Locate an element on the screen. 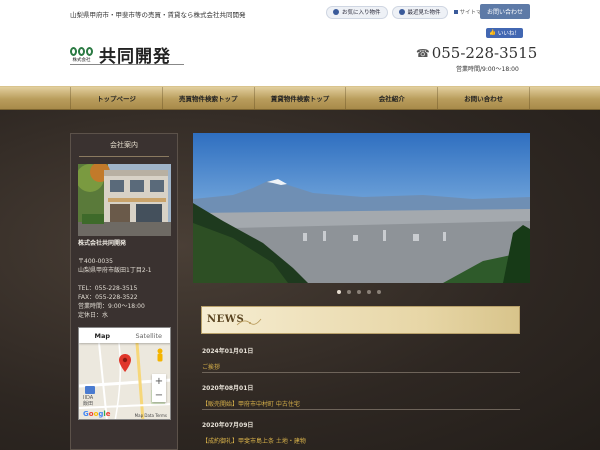 The width and height of the screenshot is (600, 450). map-type-tabs: Map Satellite is located at coordinates (125, 335).